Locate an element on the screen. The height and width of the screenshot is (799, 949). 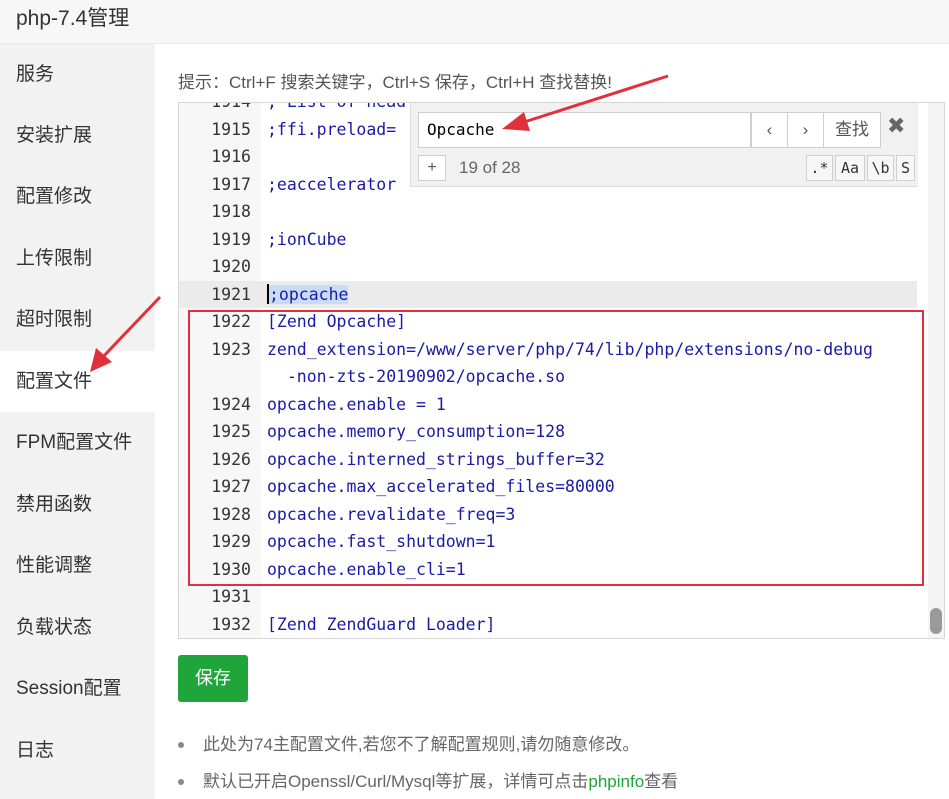
line-number: 1921 is located at coordinates (231, 294).